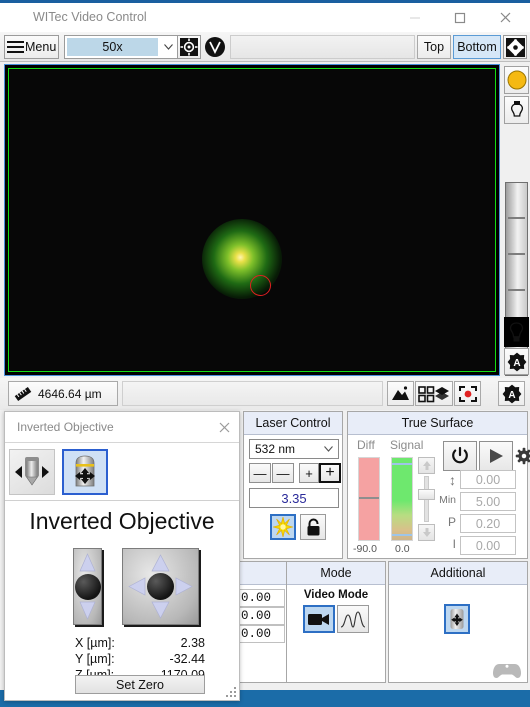 The height and width of the screenshot is (707, 530). I want to click on mode-panel-title: Mode, so click(336, 573).